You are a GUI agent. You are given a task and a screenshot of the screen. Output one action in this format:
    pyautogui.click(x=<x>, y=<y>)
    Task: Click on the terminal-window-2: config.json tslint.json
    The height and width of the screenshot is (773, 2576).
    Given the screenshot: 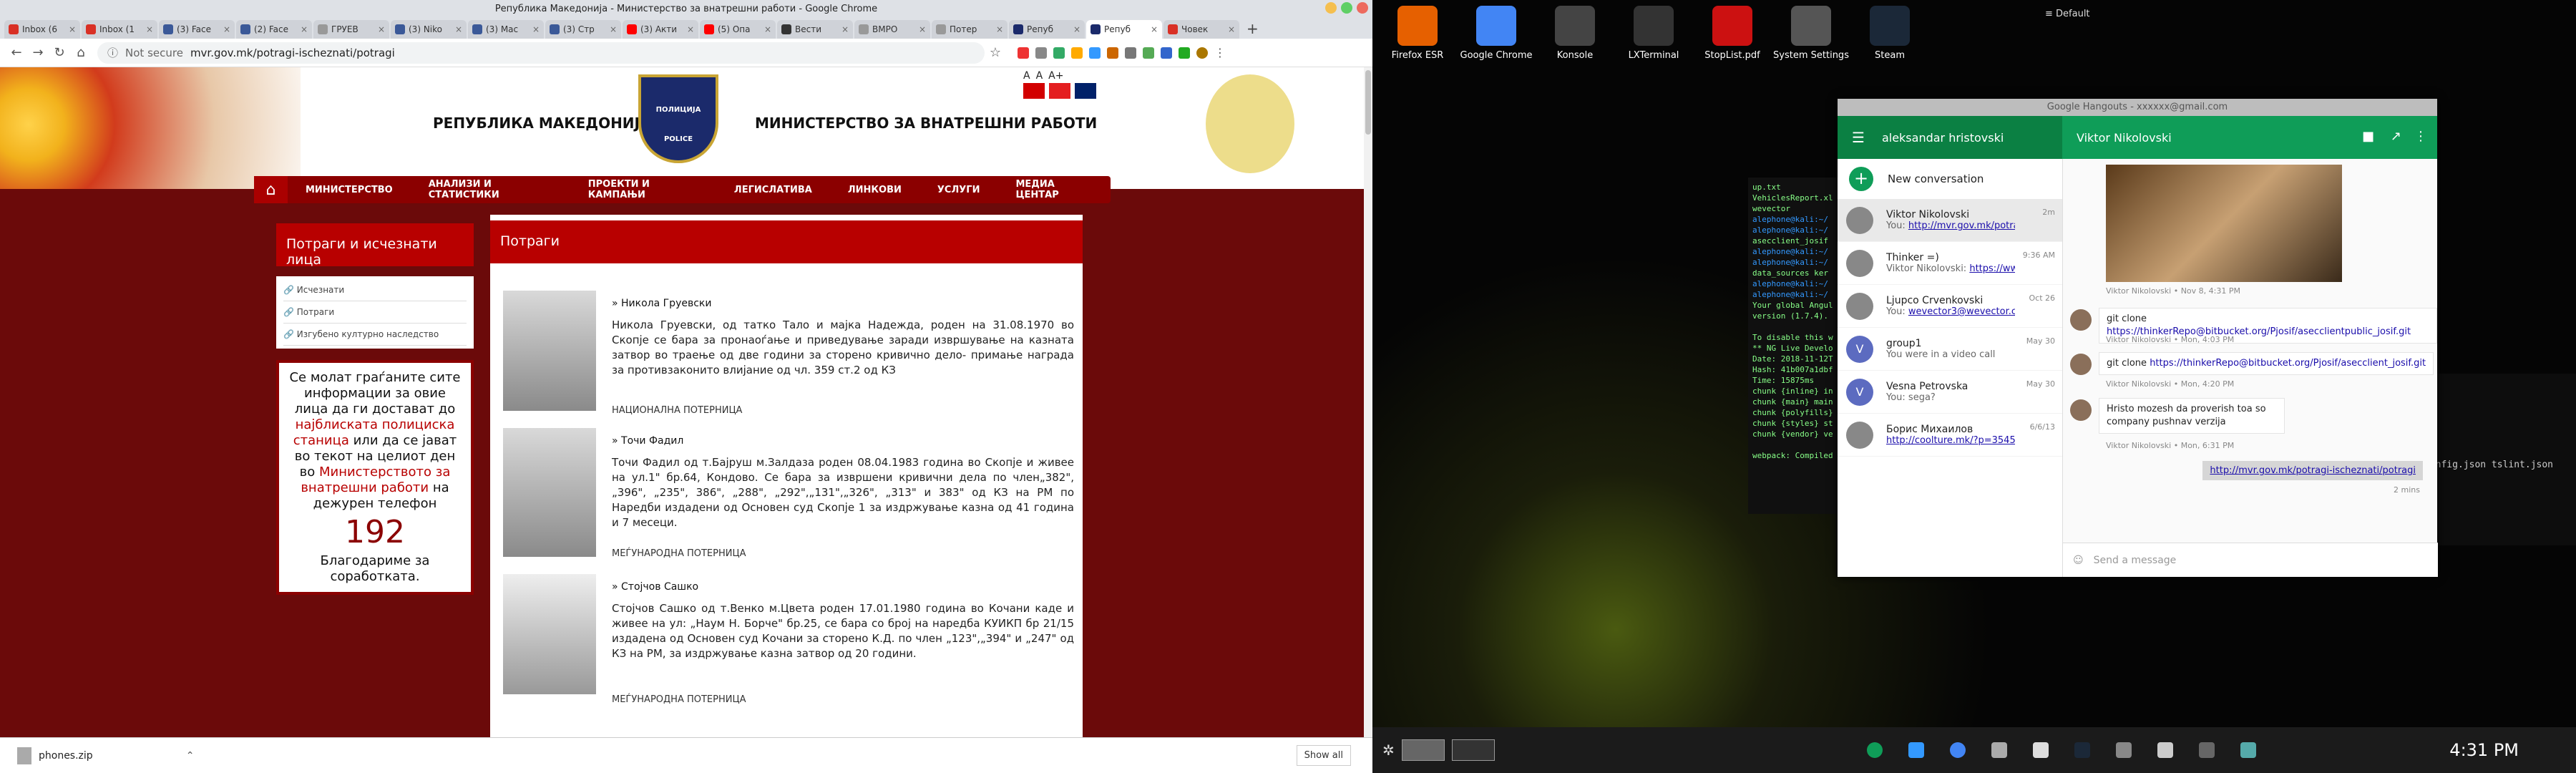 What is the action you would take?
    pyautogui.click(x=2496, y=460)
    